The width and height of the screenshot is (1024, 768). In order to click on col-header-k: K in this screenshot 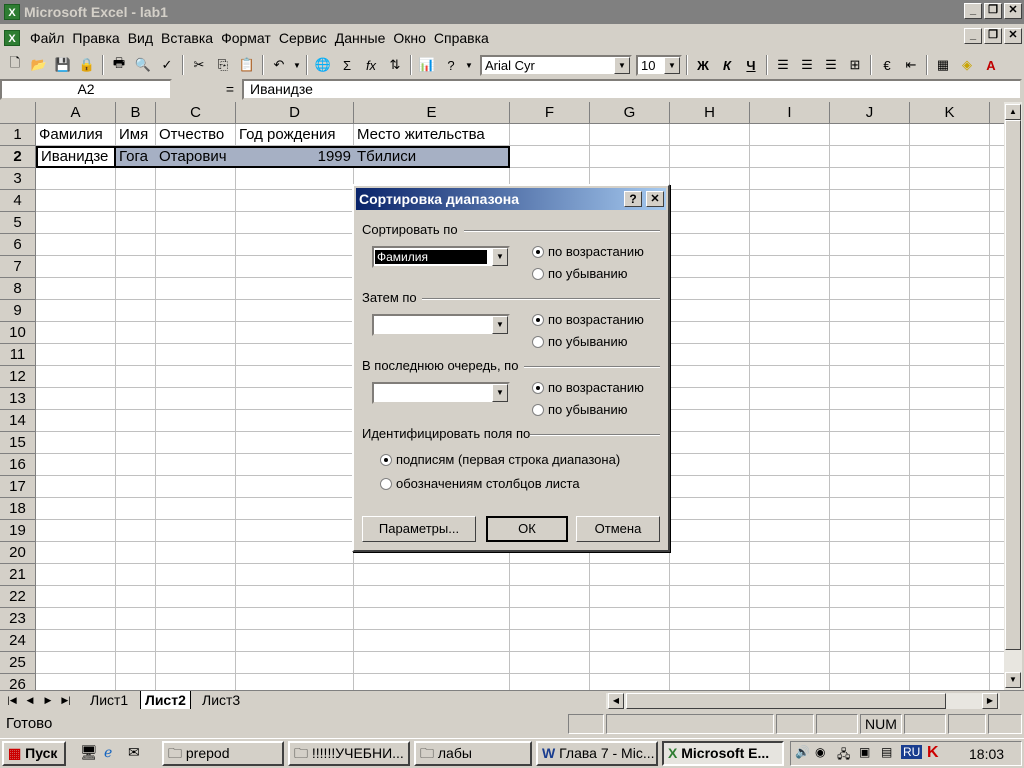, I will do `click(950, 113)`.